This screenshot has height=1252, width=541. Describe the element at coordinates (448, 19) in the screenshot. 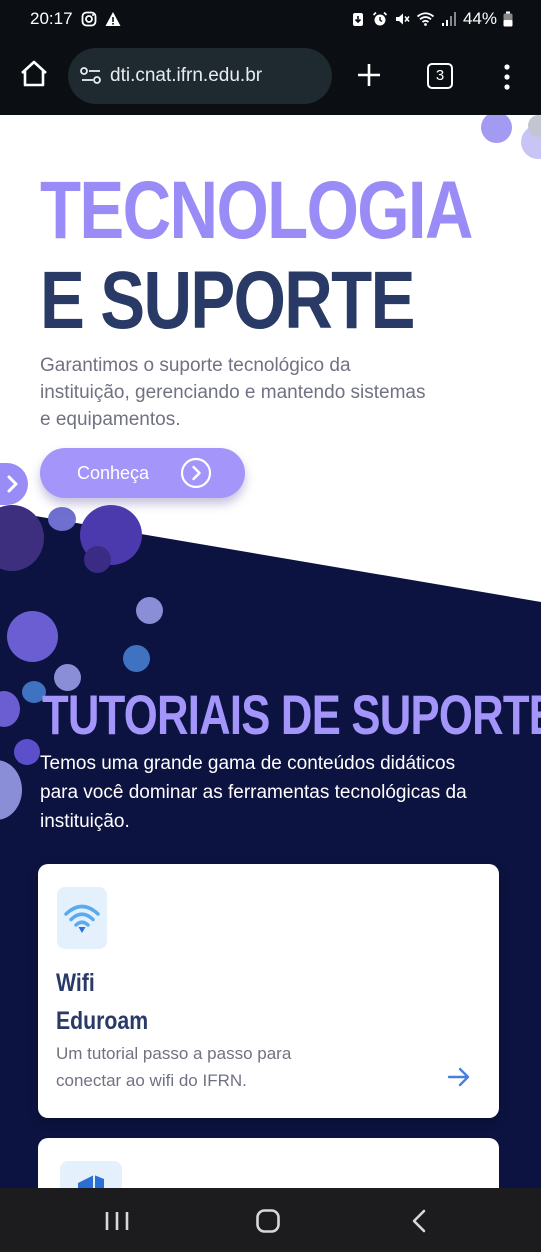

I see `signal-icon` at that location.